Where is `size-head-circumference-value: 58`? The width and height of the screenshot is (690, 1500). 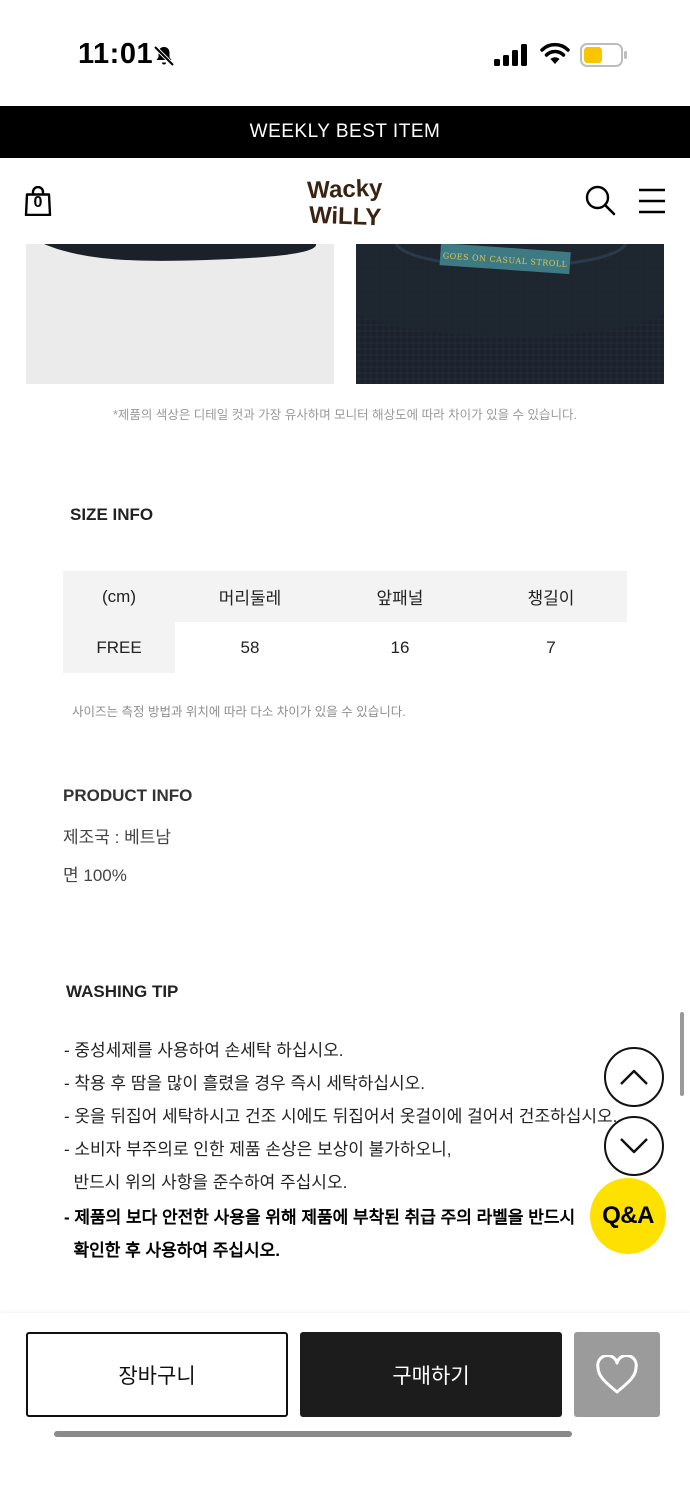
size-head-circumference-value: 58 is located at coordinates (250, 647).